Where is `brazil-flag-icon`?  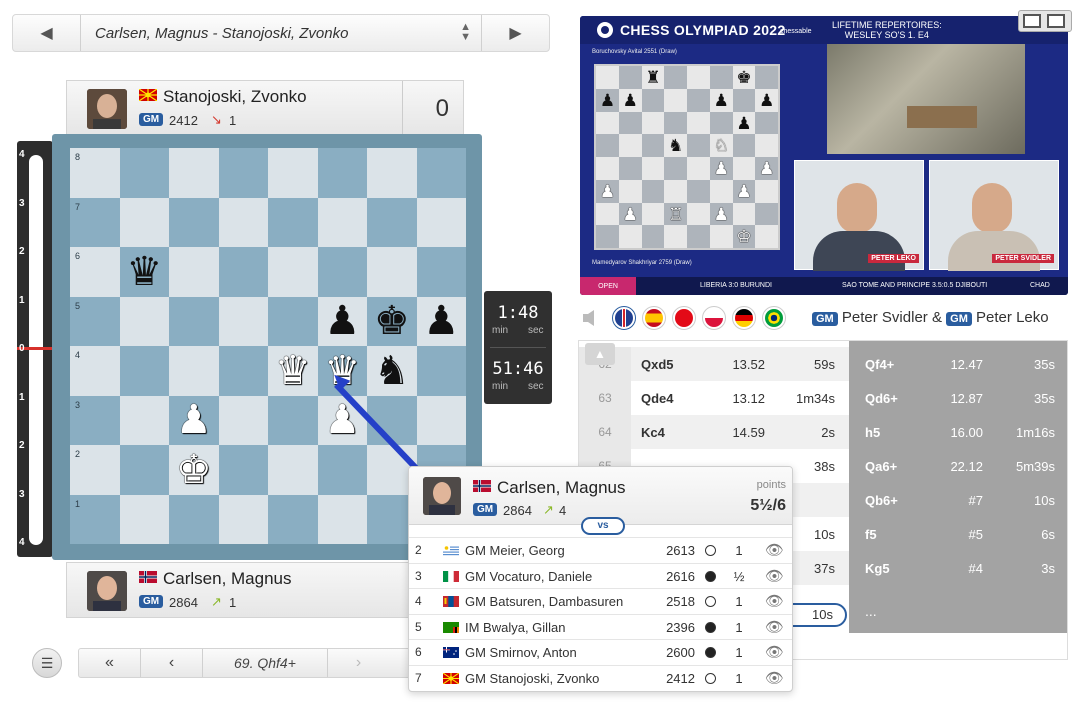 brazil-flag-icon is located at coordinates (774, 318).